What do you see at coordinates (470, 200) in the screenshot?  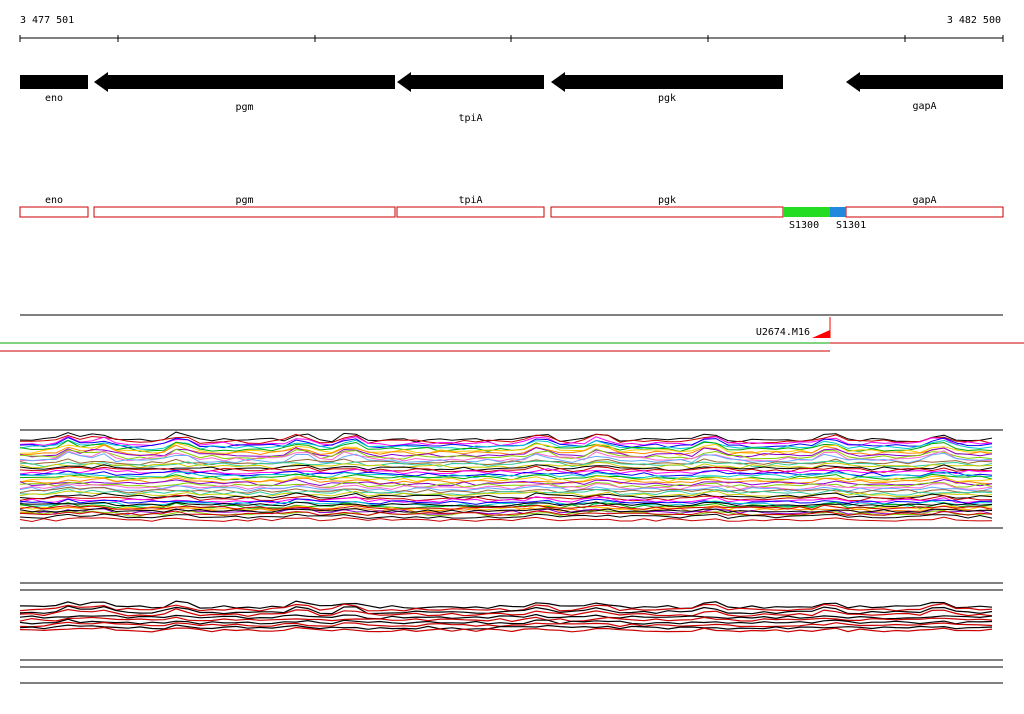 I see `gene-box-label: tpiA` at bounding box center [470, 200].